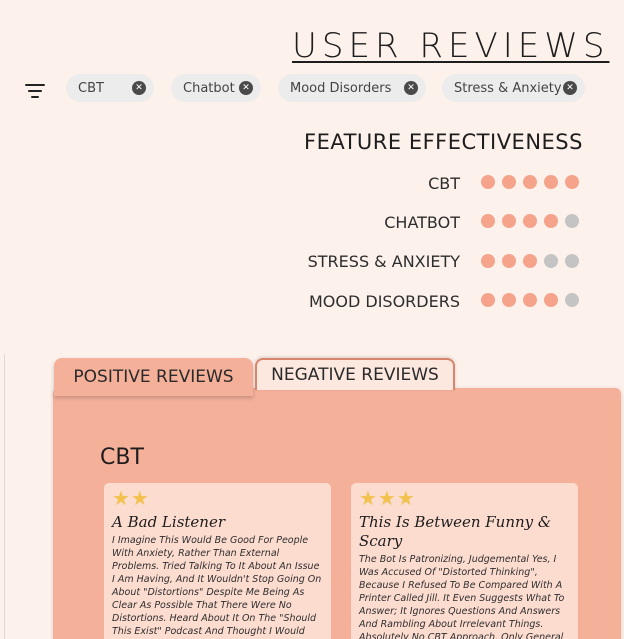 The image size is (624, 639). What do you see at coordinates (451, 46) in the screenshot?
I see `page-title: USER REVIEWS` at bounding box center [451, 46].